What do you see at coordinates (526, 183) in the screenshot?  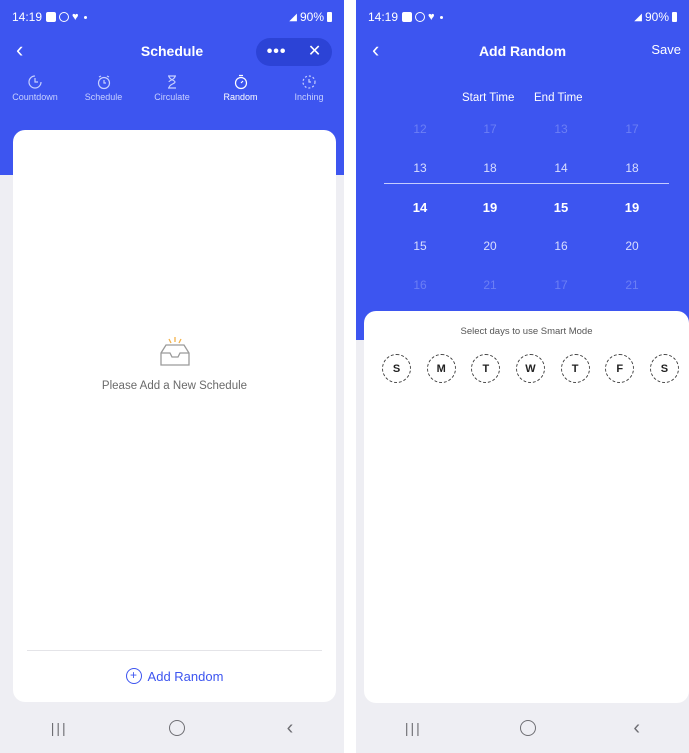 I see `selection-line` at bounding box center [526, 183].